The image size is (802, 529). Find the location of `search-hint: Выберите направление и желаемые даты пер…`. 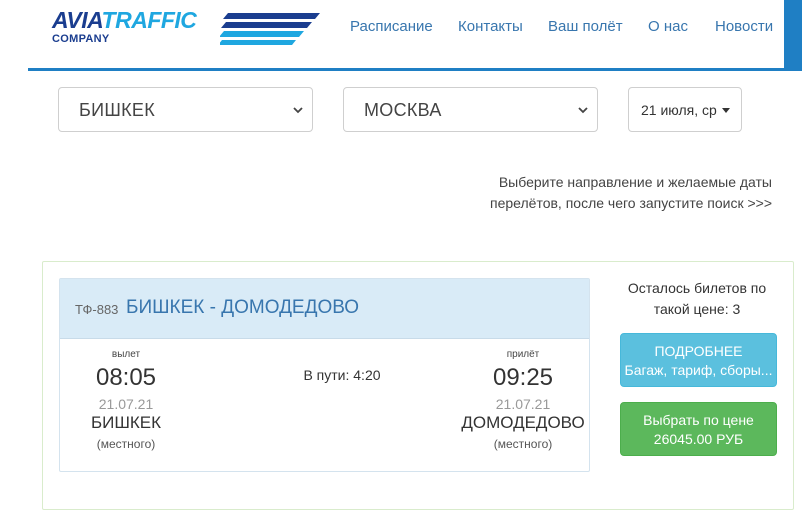

search-hint: Выберите направление и желаемые даты пер… is located at coordinates (631, 192).